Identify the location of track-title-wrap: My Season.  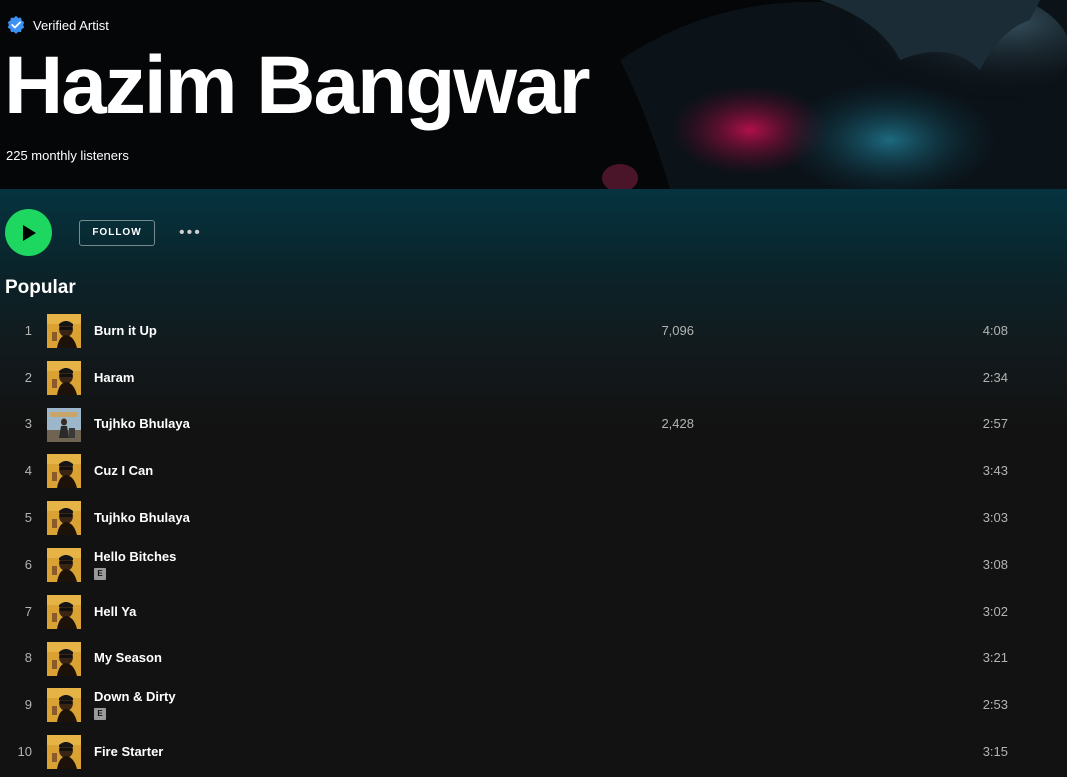
(128, 658).